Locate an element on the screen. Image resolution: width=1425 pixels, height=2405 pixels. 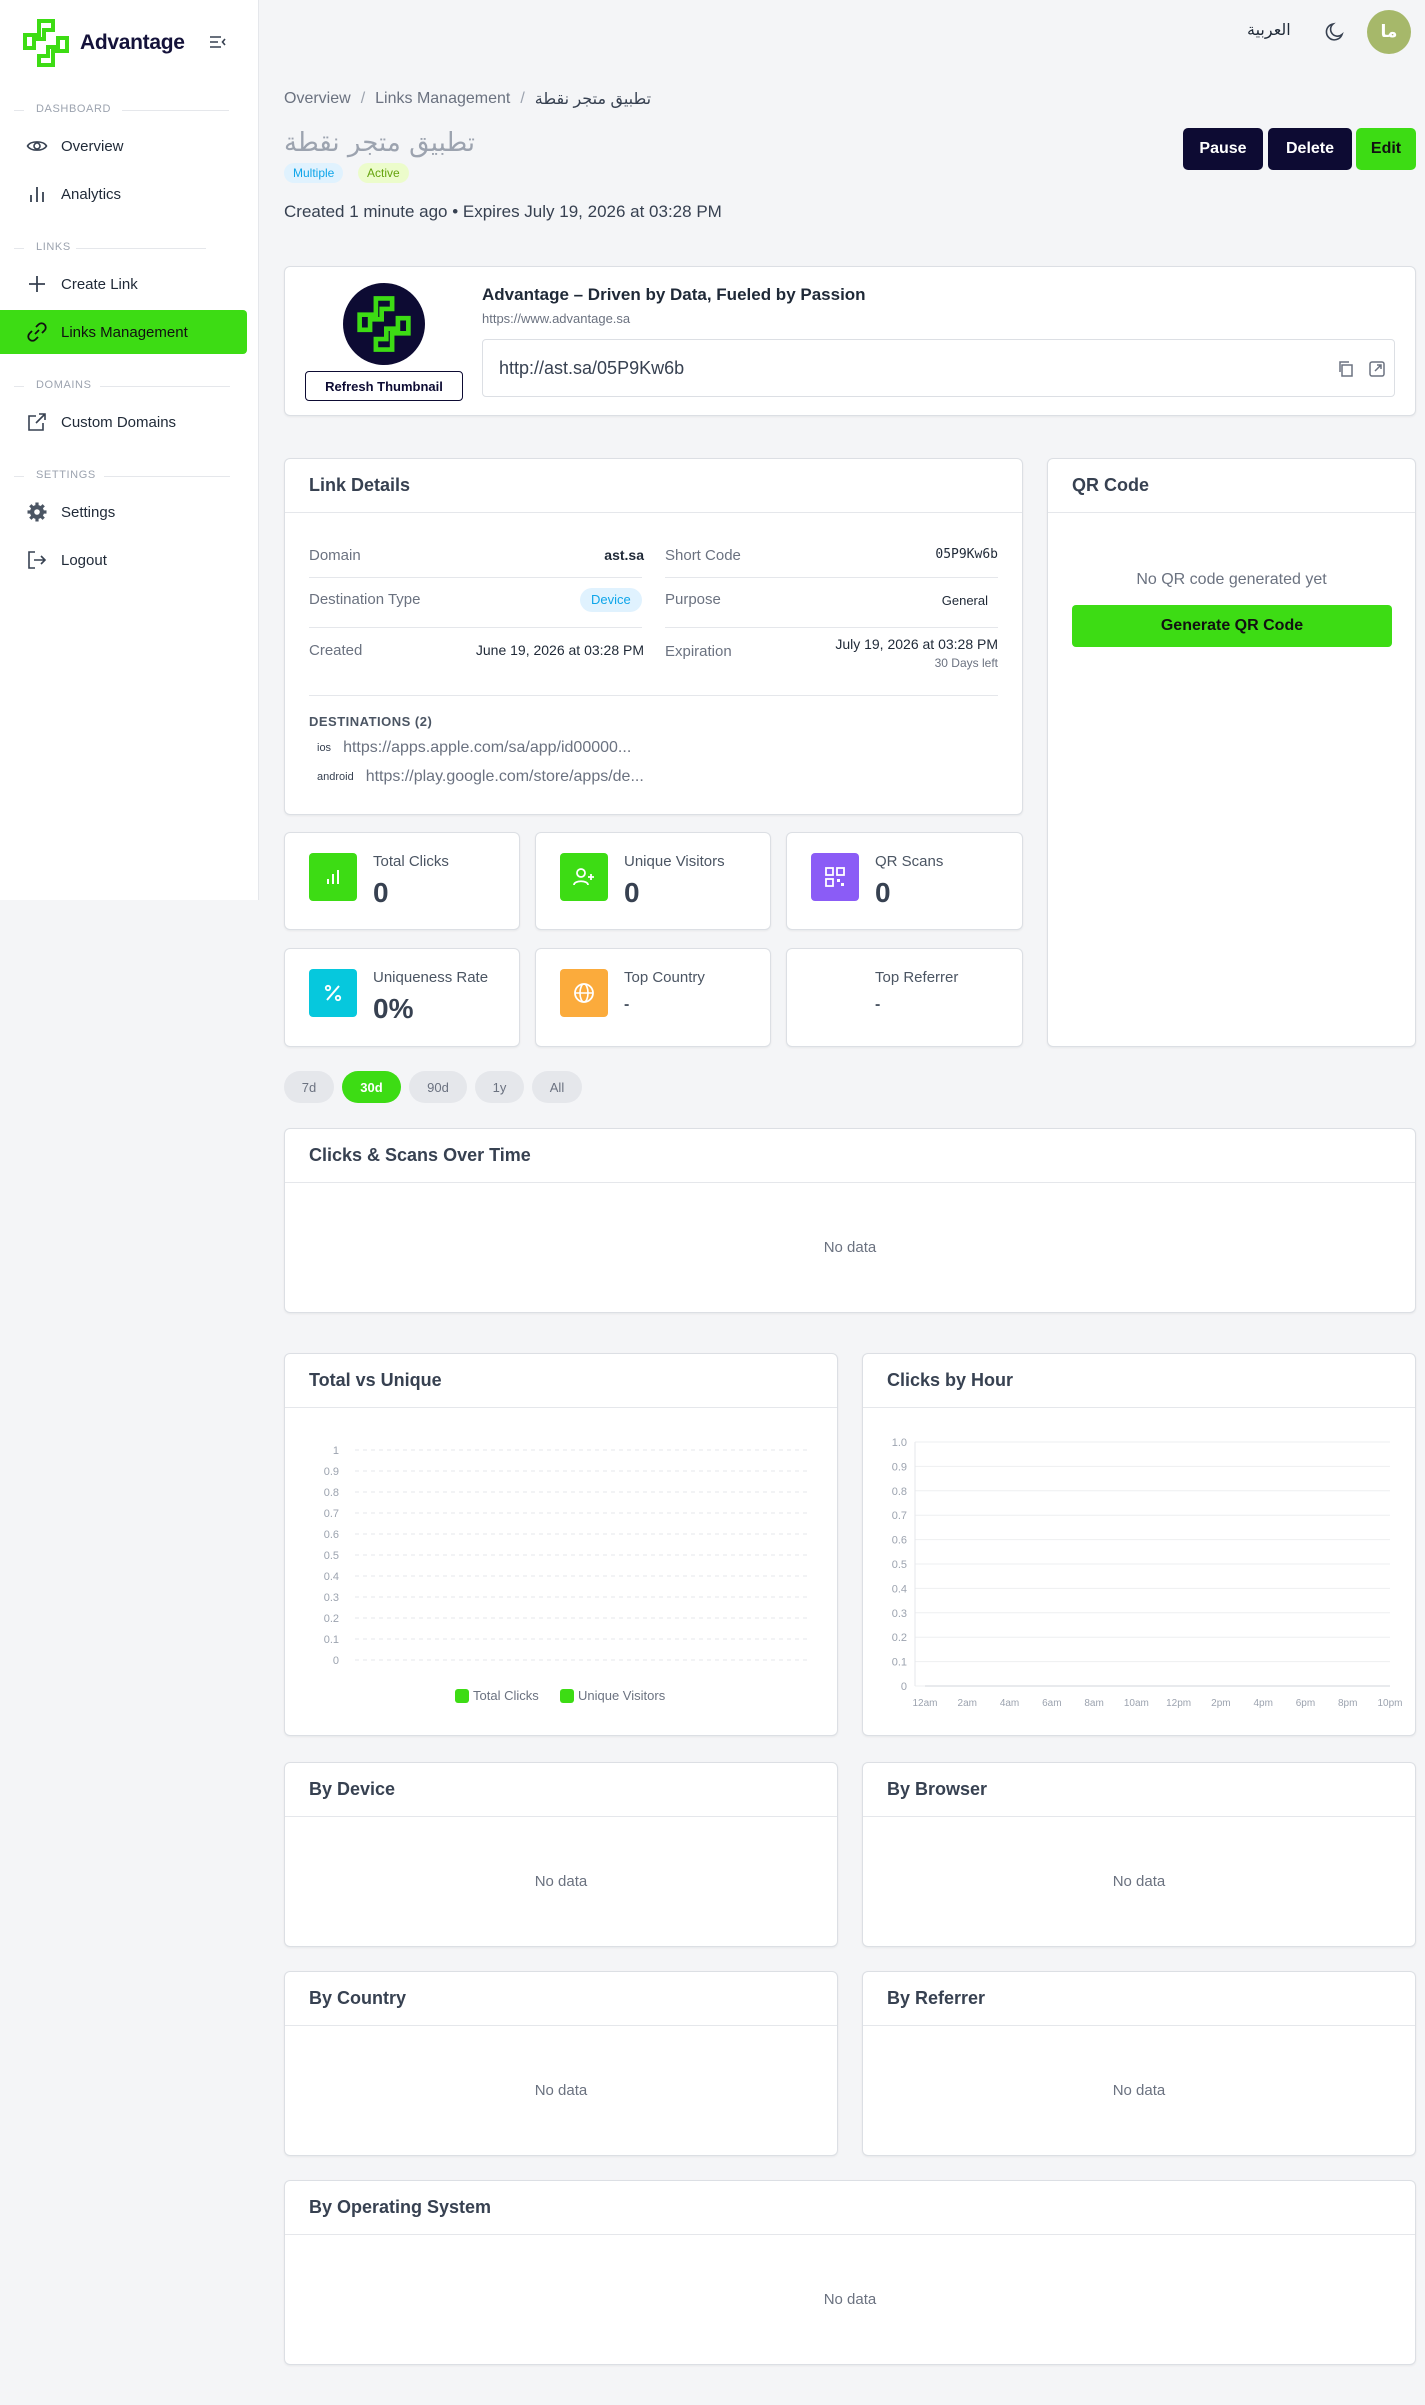
qr-icon is located at coordinates (835, 877).